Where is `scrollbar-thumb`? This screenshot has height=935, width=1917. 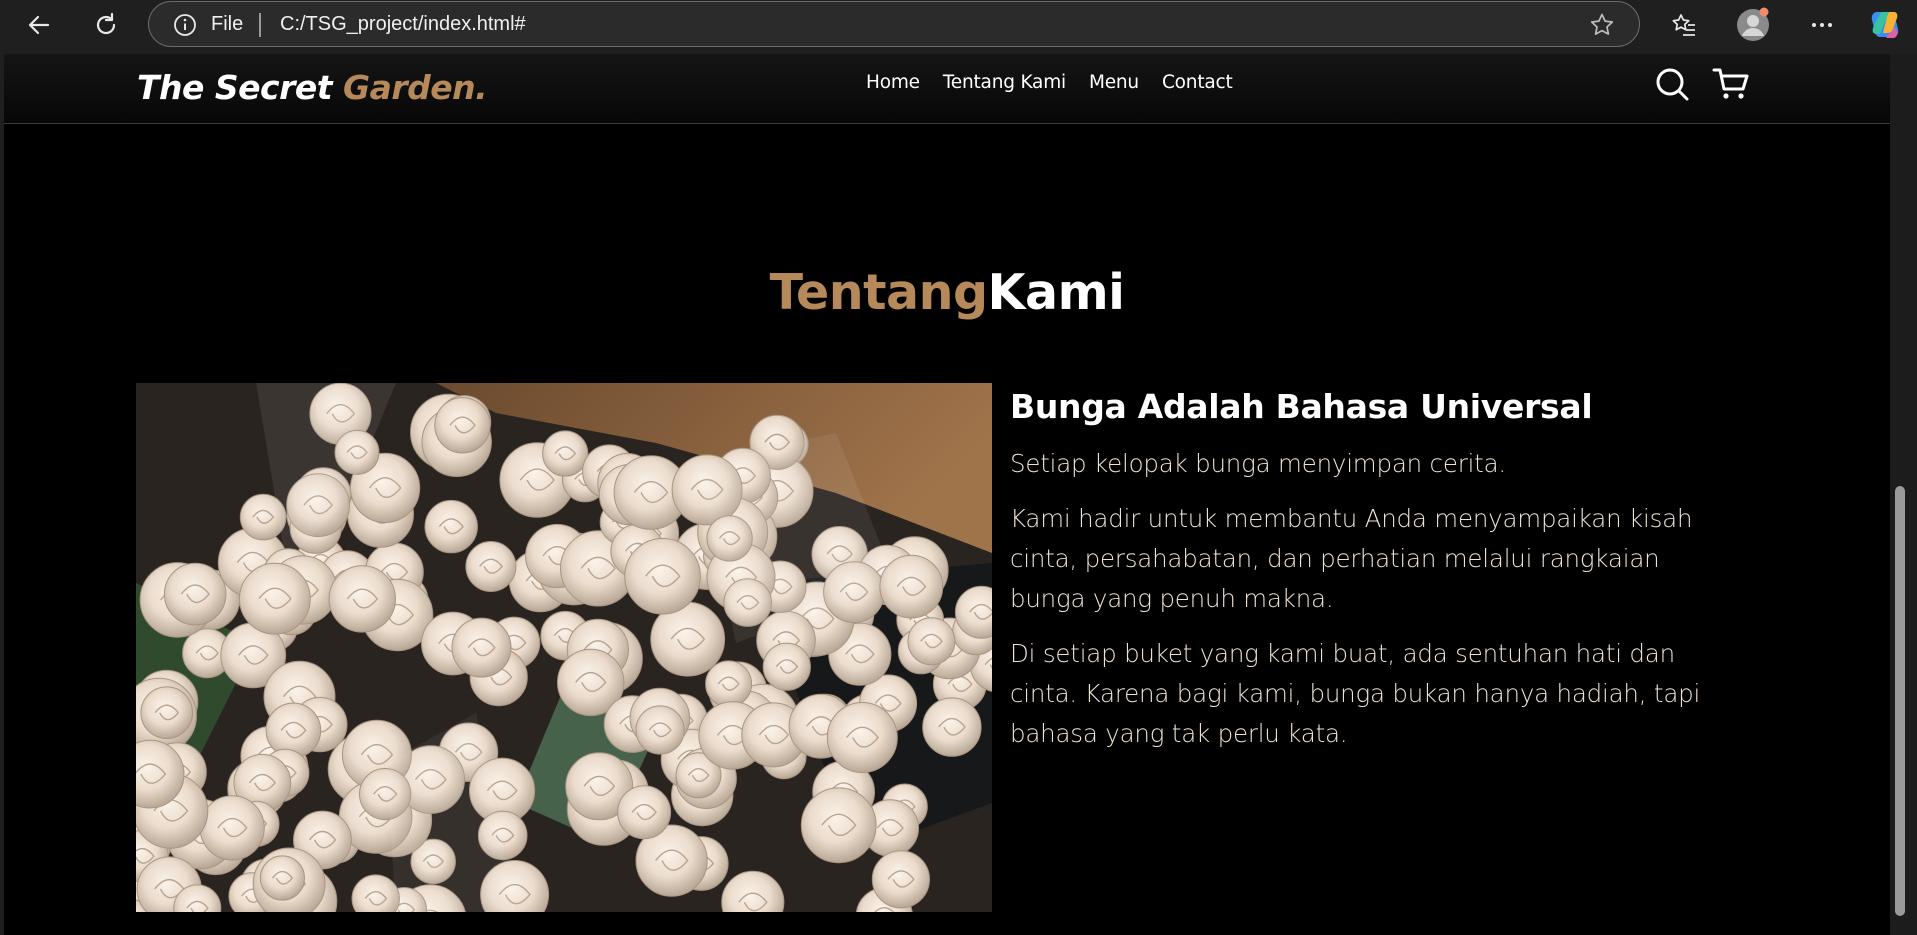 scrollbar-thumb is located at coordinates (1900, 701).